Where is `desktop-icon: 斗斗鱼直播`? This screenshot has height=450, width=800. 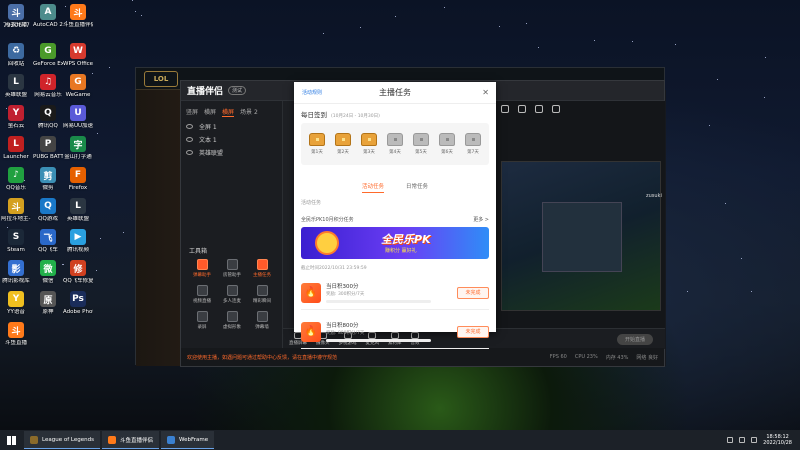
desktop-icon: 斗斗鱼直播 is located at coordinates (16, 334).